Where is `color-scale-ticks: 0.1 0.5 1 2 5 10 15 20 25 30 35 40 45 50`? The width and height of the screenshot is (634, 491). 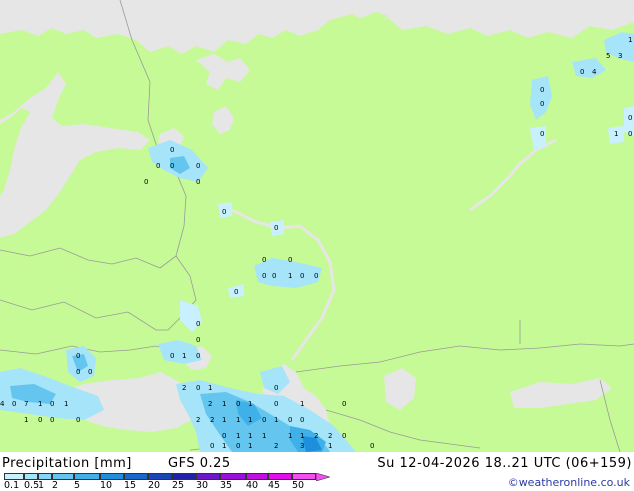
color-scale-ticks: 0.1 0.5 1 2 5 10 15 20 25 30 35 40 45 50 is located at coordinates (170, 485).